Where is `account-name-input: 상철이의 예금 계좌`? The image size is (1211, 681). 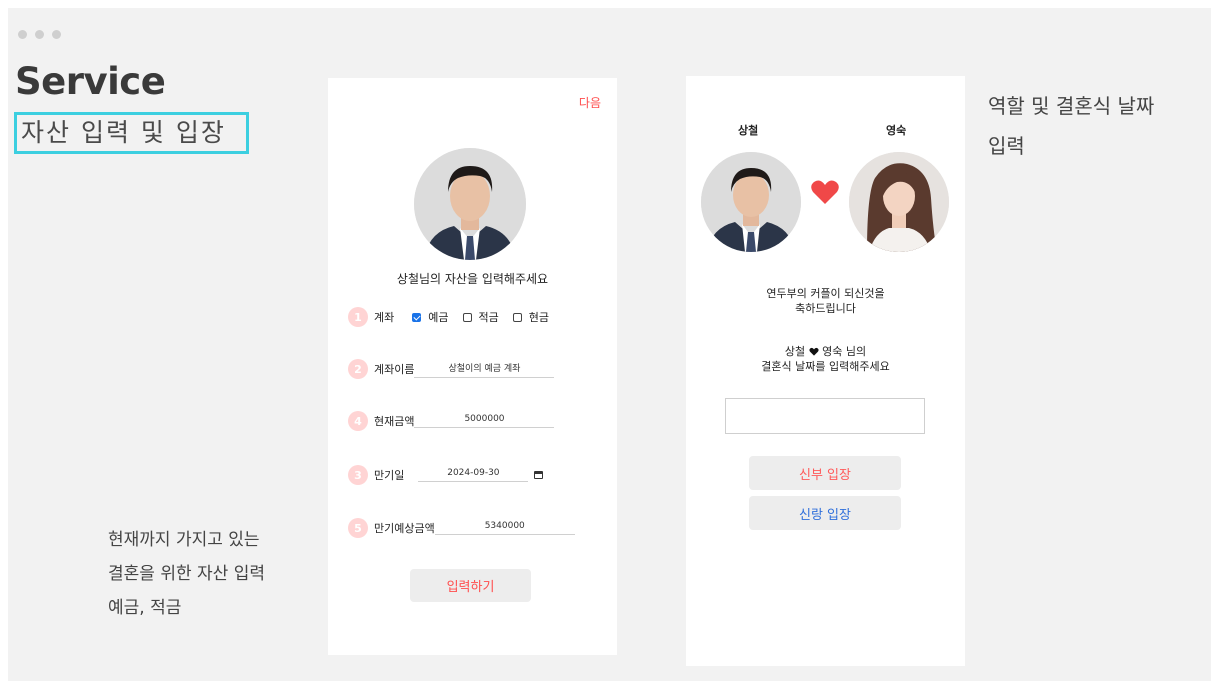 account-name-input: 상철이의 예금 계좌 is located at coordinates (484, 369).